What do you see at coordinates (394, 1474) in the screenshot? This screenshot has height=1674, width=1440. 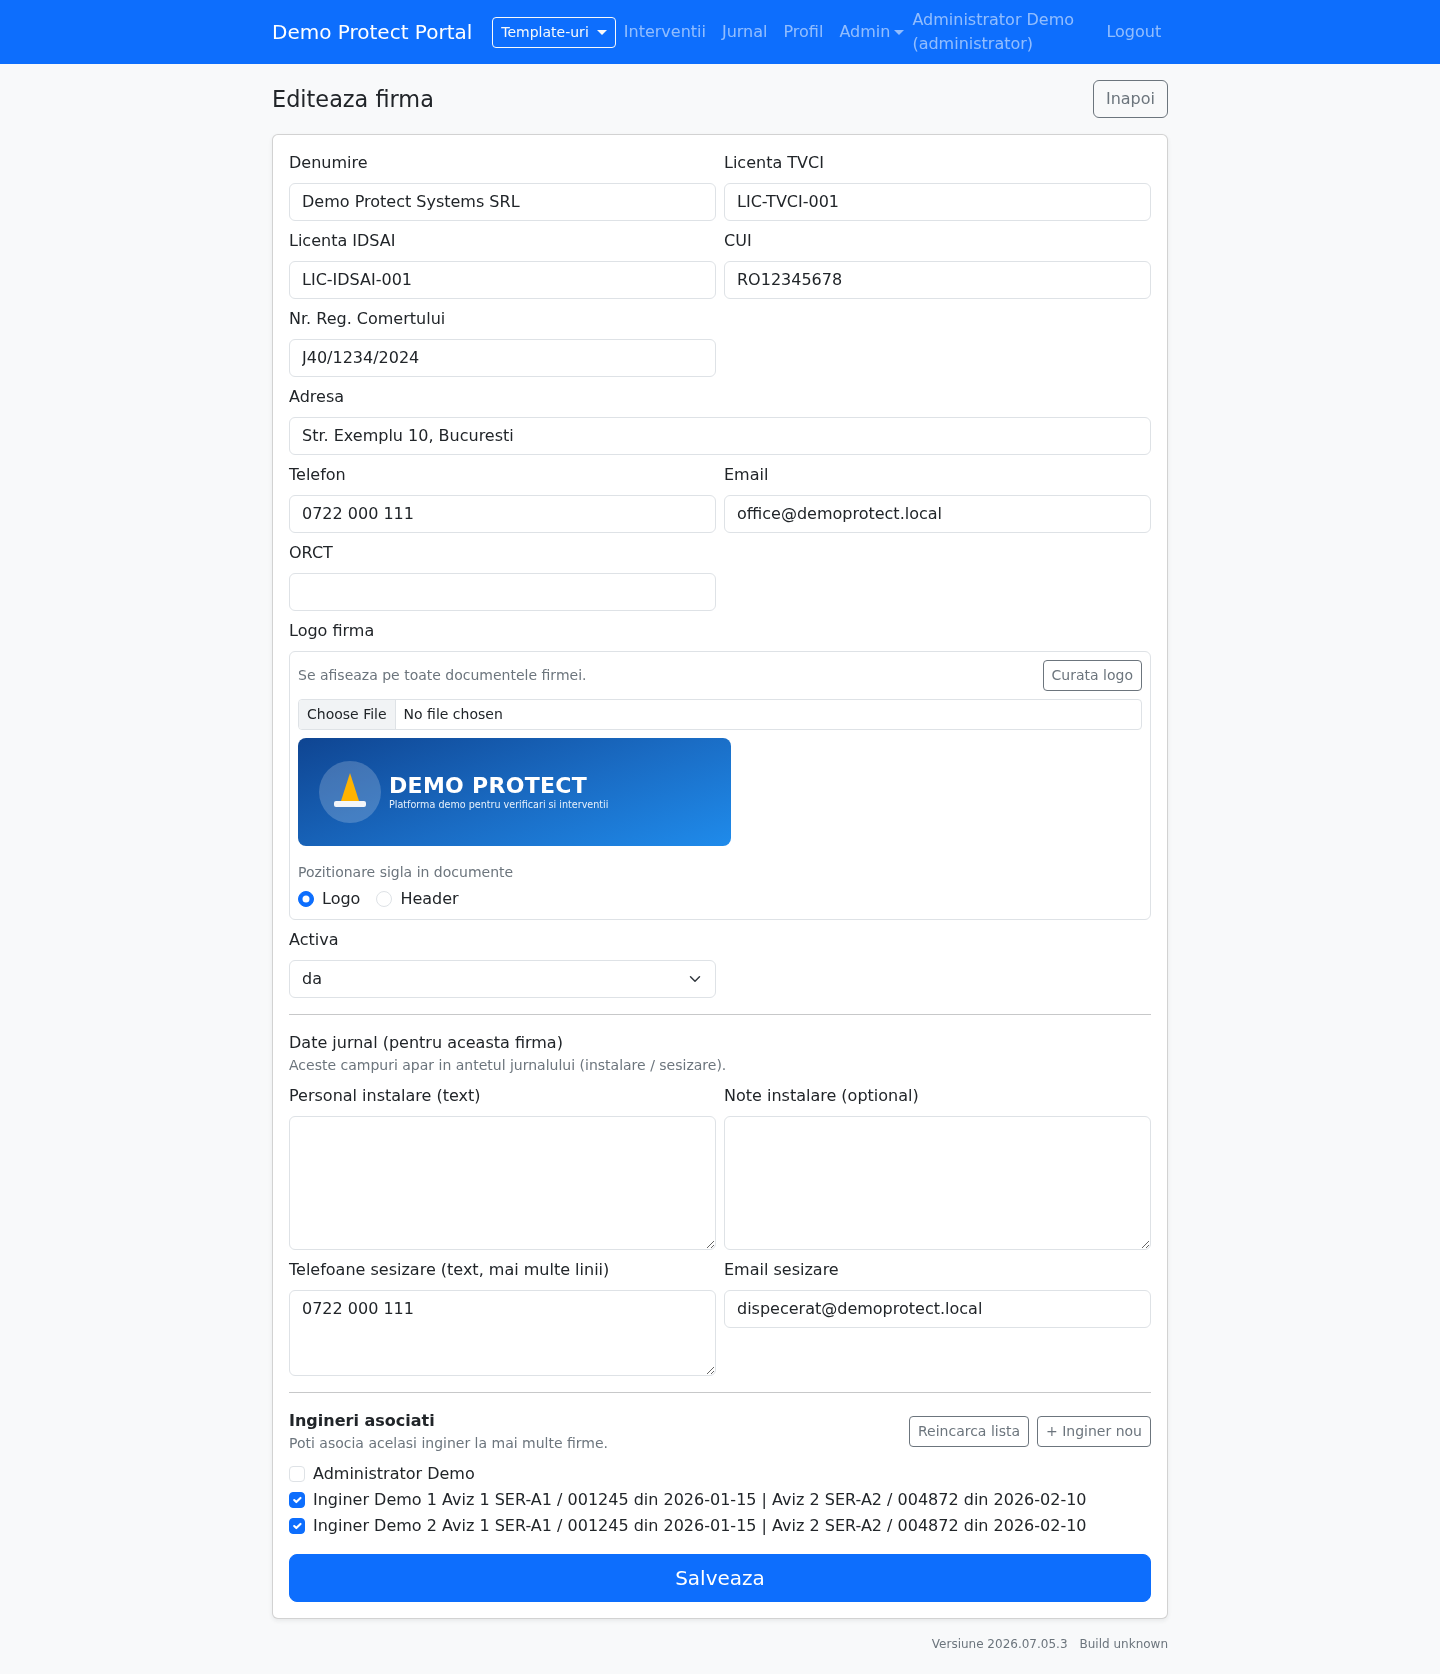 I see `checkbox-label: Administrator Demo` at bounding box center [394, 1474].